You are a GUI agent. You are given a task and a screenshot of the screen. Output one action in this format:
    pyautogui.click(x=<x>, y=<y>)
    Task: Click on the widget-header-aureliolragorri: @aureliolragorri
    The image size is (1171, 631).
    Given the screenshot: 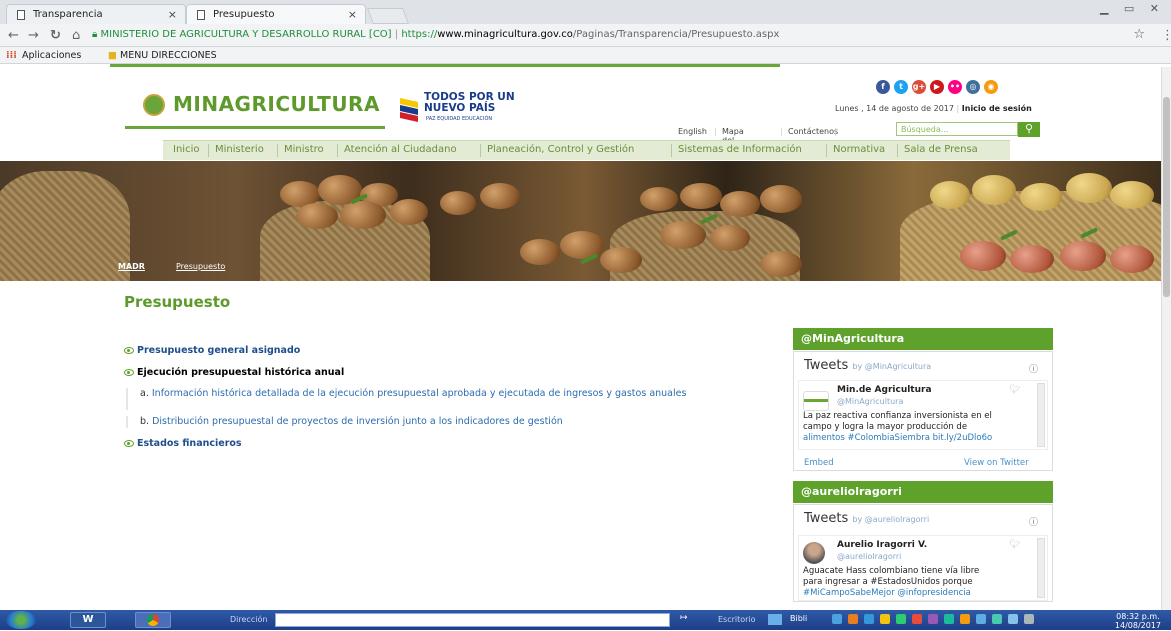 What is the action you would take?
    pyautogui.click(x=923, y=492)
    